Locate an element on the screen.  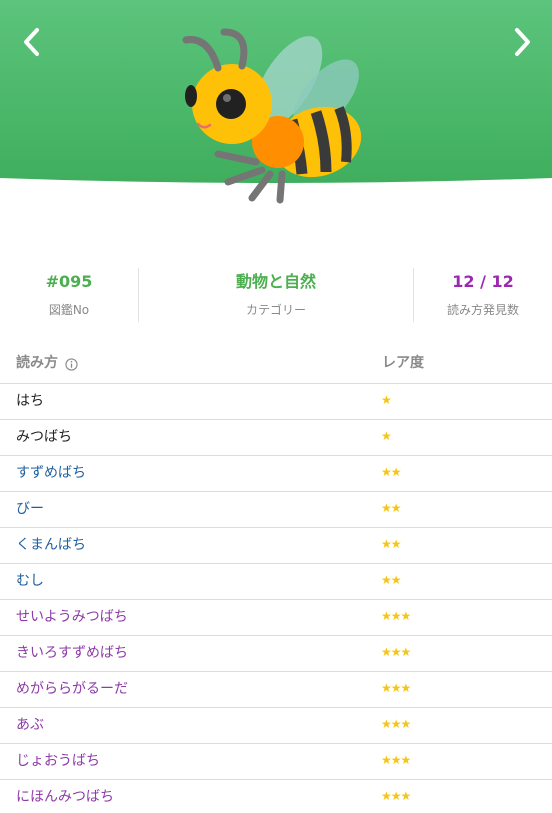
table-row: すずめばち ★★ is located at coordinates (276, 474).